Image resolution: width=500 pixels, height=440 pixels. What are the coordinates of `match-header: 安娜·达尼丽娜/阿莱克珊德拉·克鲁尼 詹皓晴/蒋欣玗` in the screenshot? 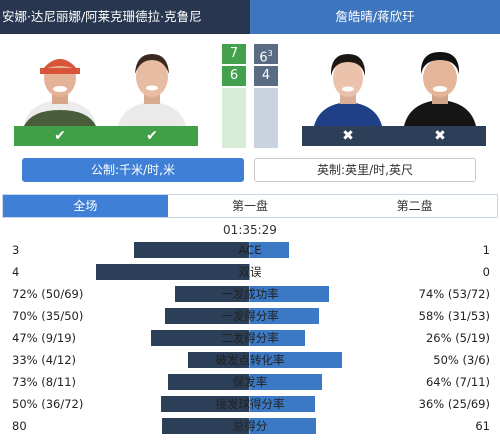 It's located at (250, 17).